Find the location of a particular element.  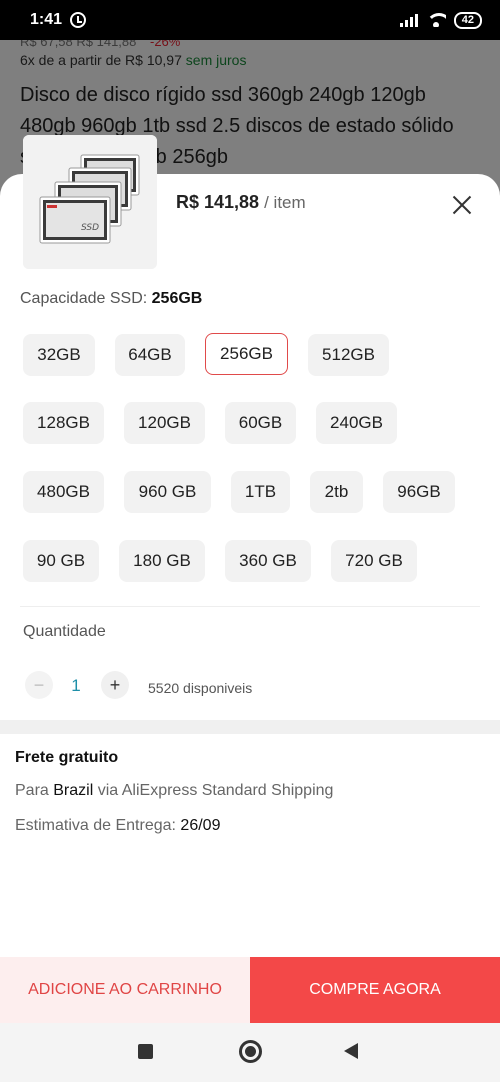

quantity-value: 1 is located at coordinates (76, 686).